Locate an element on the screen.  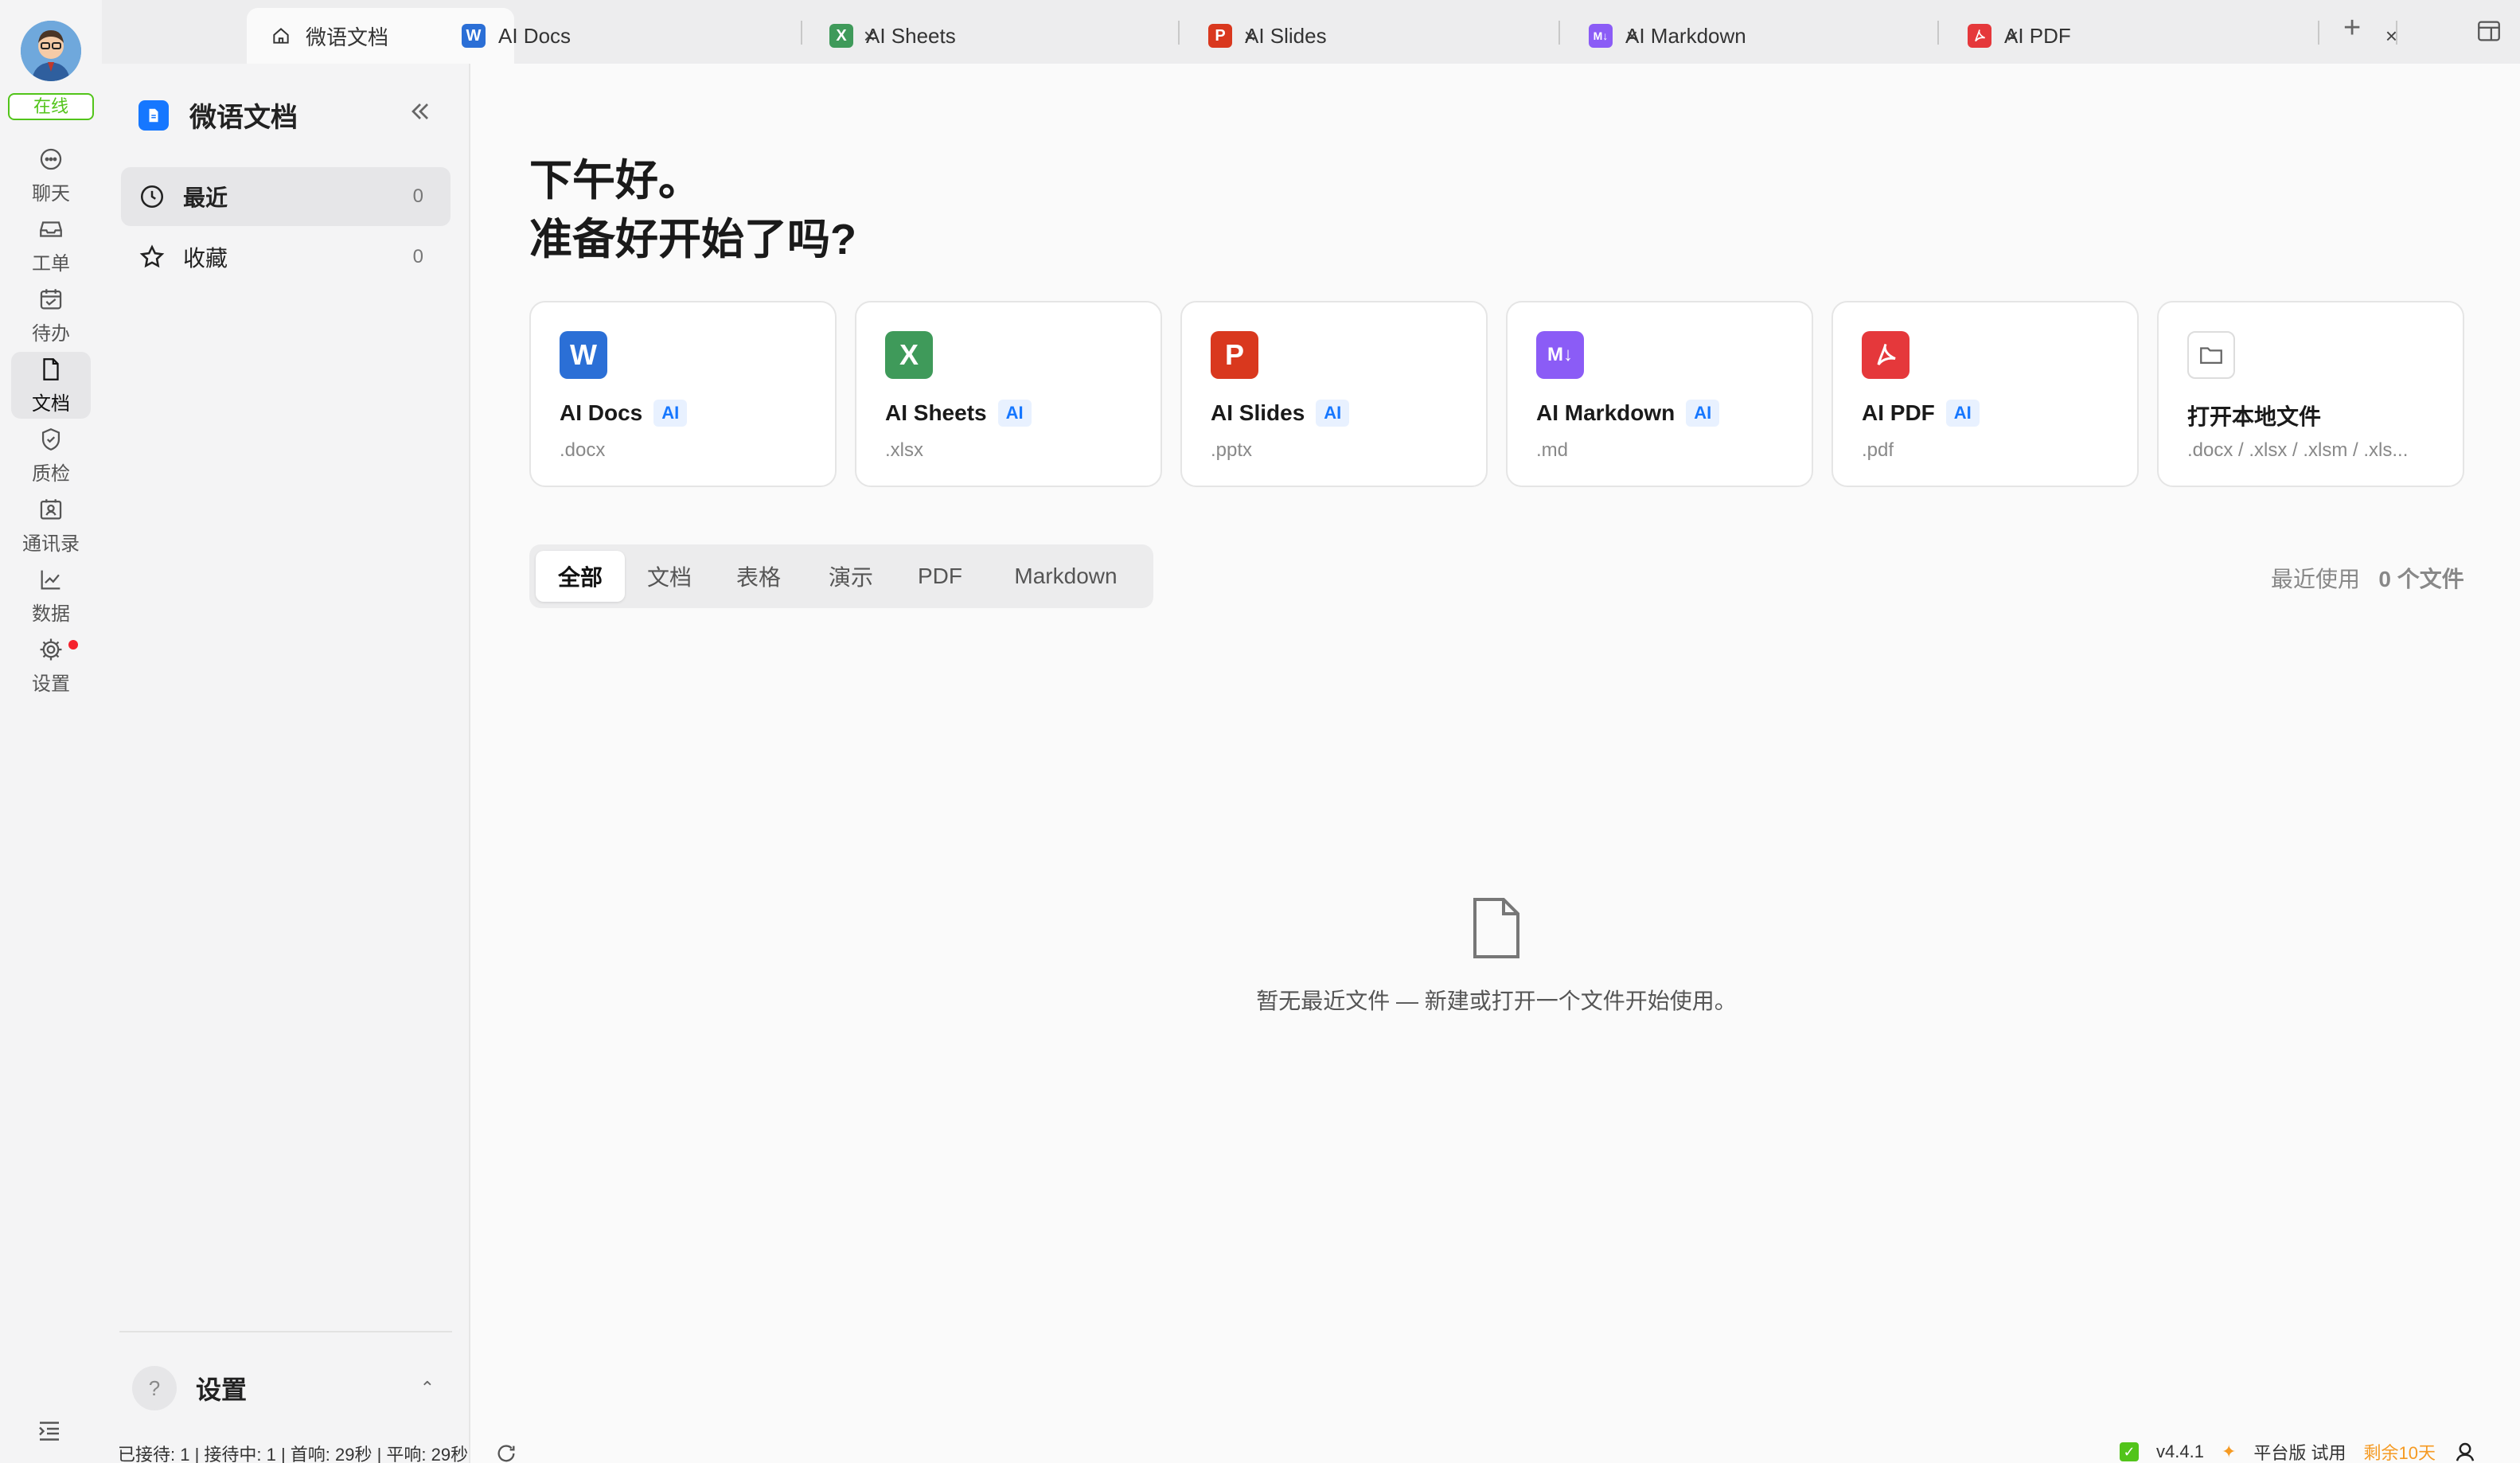
sidebar-settings: ? 设置 ⌃ is located at coordinates (291, 1388).